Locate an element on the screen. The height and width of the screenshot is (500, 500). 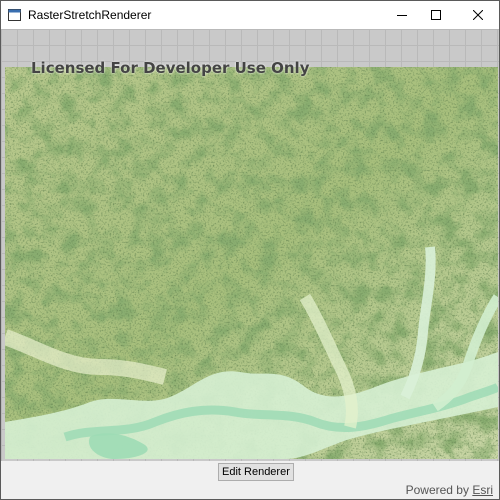
attribution: Powered by Esri is located at coordinates (449, 490).